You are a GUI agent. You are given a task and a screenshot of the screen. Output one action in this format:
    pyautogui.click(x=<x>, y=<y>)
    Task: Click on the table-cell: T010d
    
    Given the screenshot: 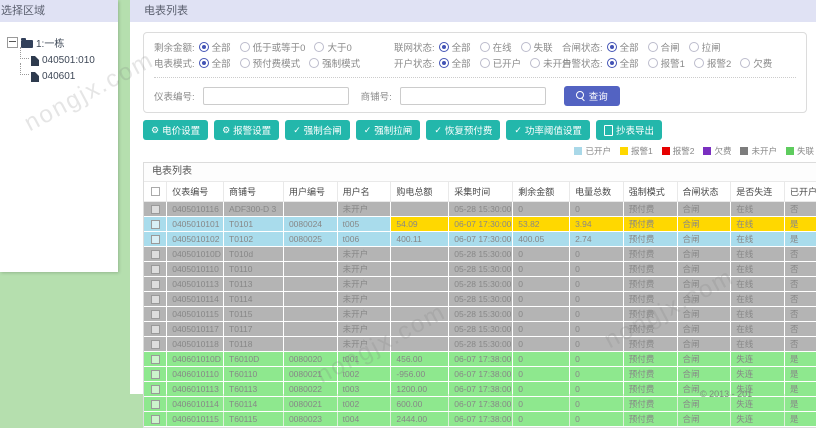 What is the action you would take?
    pyautogui.click(x=253, y=254)
    